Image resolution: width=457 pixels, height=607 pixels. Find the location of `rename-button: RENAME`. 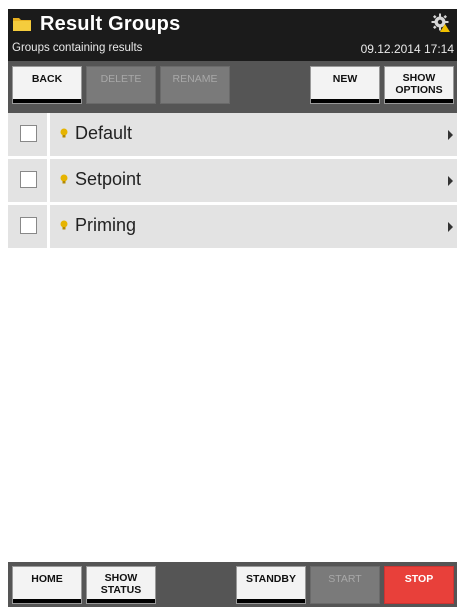

rename-button: RENAME is located at coordinates (195, 85).